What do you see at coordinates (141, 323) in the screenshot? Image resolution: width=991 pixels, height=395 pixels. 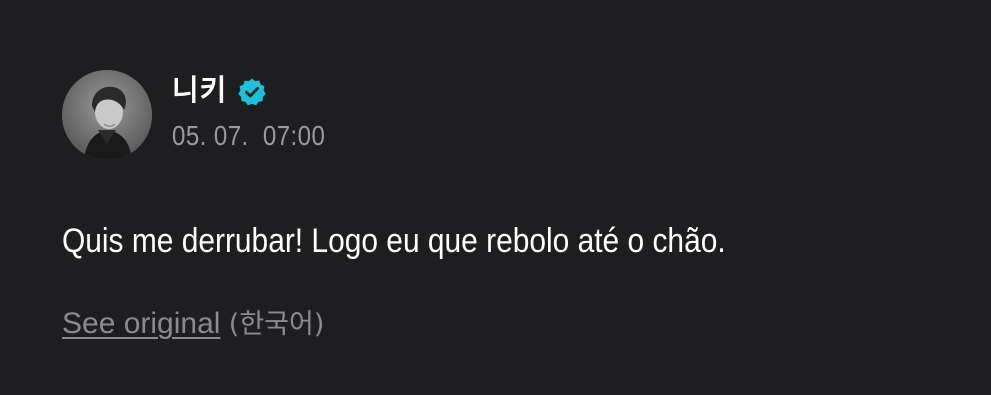 I see `see-original-link: See original` at bounding box center [141, 323].